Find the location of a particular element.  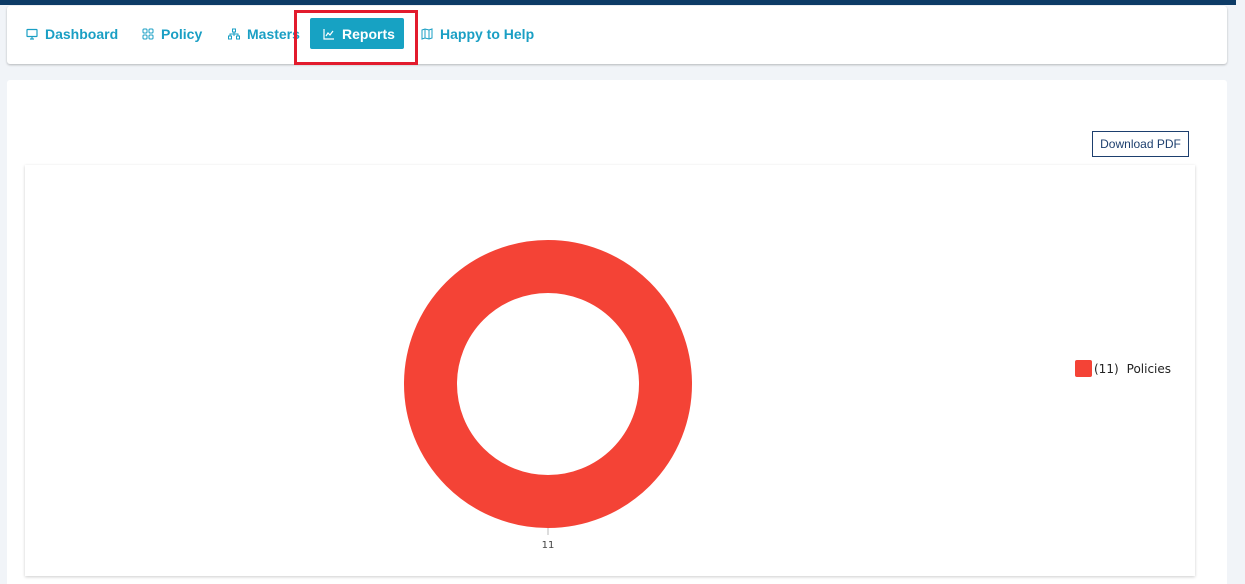

legend-count: (11) is located at coordinates (1106, 368).